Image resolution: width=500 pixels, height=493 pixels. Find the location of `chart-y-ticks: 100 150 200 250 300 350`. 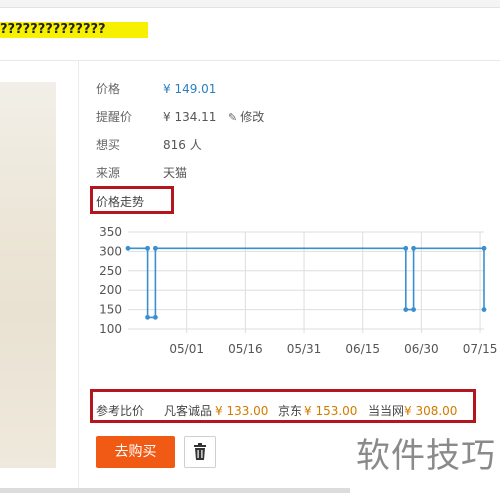

chart-y-ticks: 100 150 200 250 300 350 is located at coordinates (110, 280).